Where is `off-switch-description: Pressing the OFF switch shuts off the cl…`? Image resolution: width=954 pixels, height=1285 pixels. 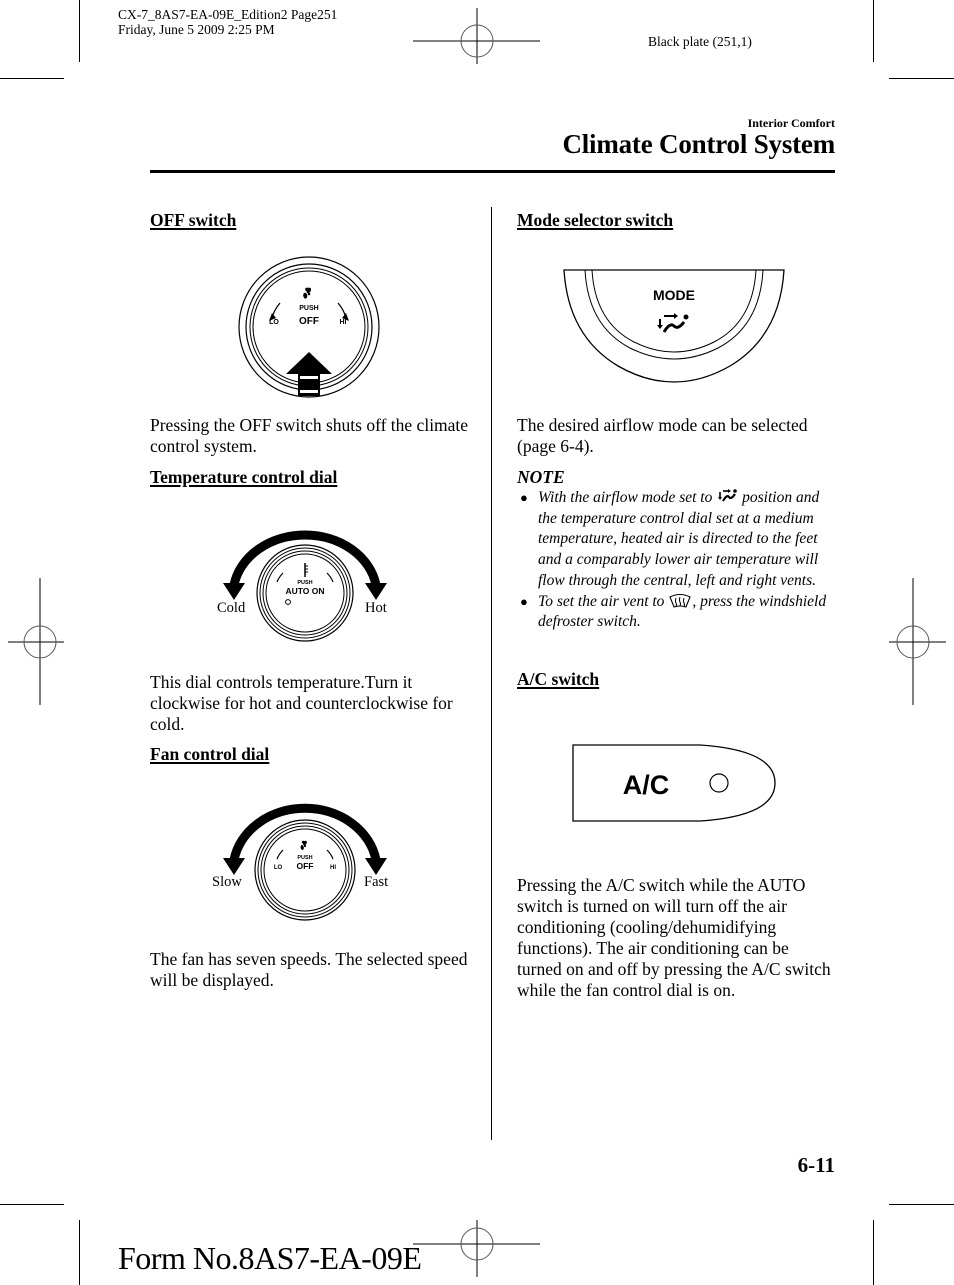 off-switch-description: Pressing the OFF switch shuts off the cl… is located at coordinates (309, 435).